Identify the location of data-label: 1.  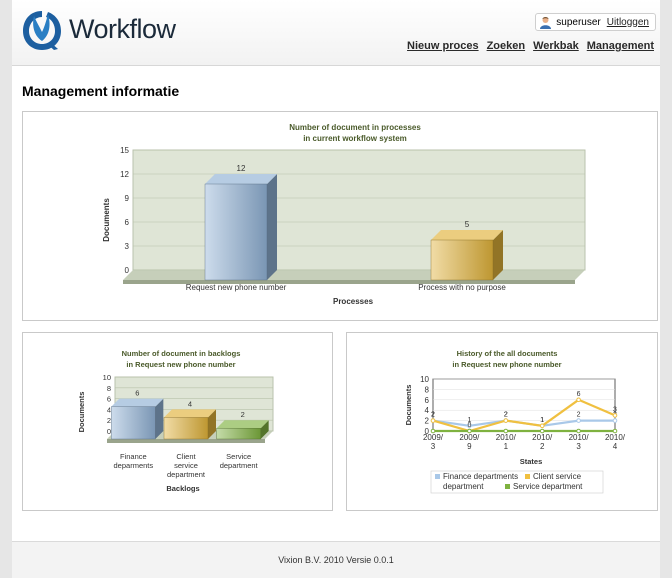
(542, 420).